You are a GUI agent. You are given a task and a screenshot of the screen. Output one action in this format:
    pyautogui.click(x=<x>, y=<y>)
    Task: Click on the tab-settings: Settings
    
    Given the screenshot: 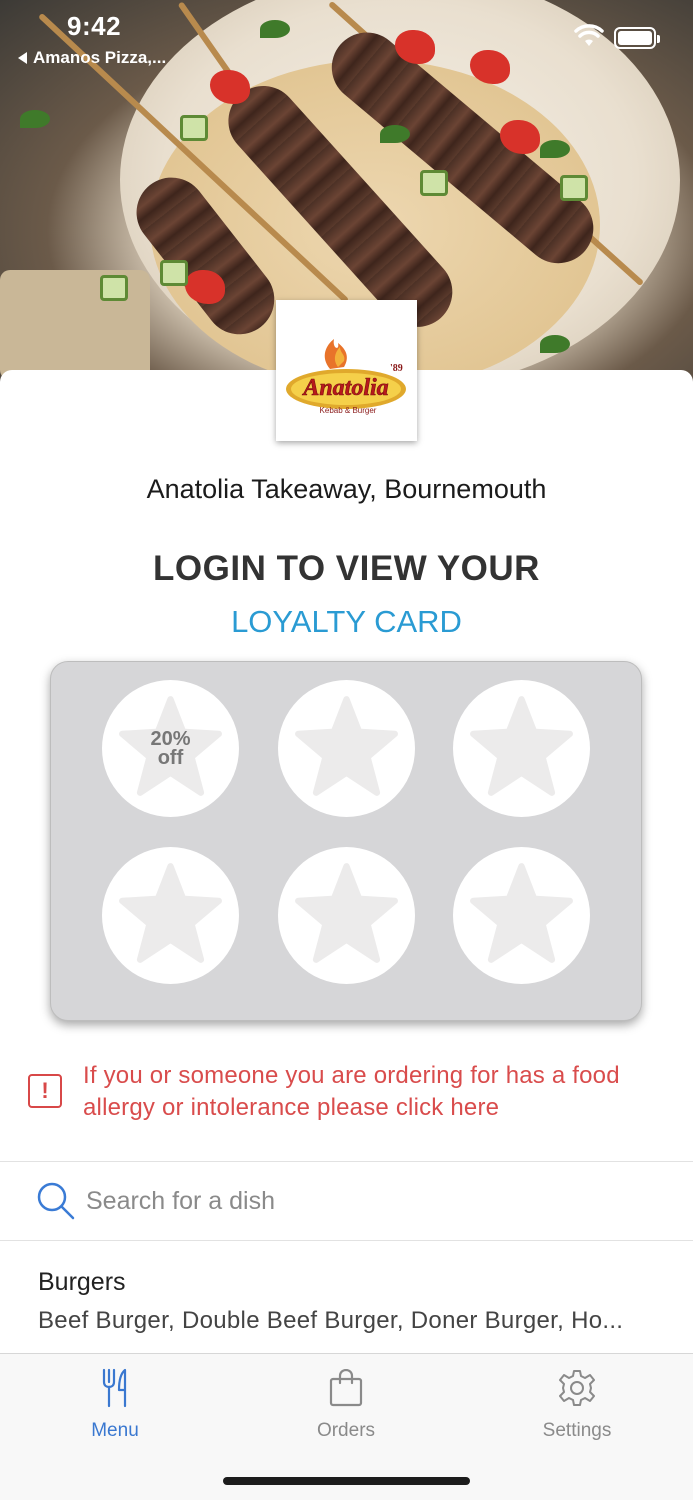 What is the action you would take?
    pyautogui.click(x=577, y=1404)
    